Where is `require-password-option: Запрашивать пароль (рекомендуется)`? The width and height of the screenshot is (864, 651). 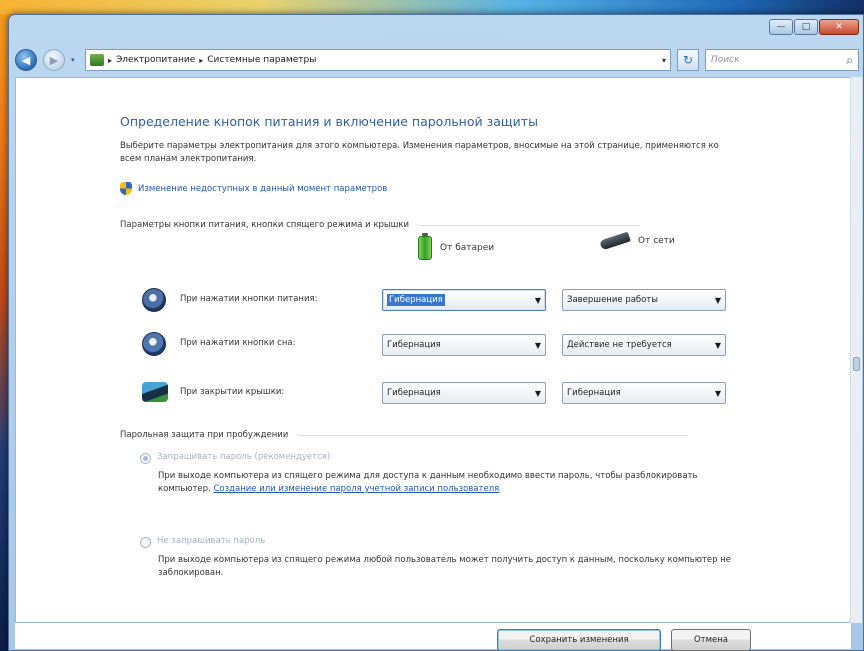 require-password-option: Запрашивать пароль (рекомендуется) is located at coordinates (235, 458).